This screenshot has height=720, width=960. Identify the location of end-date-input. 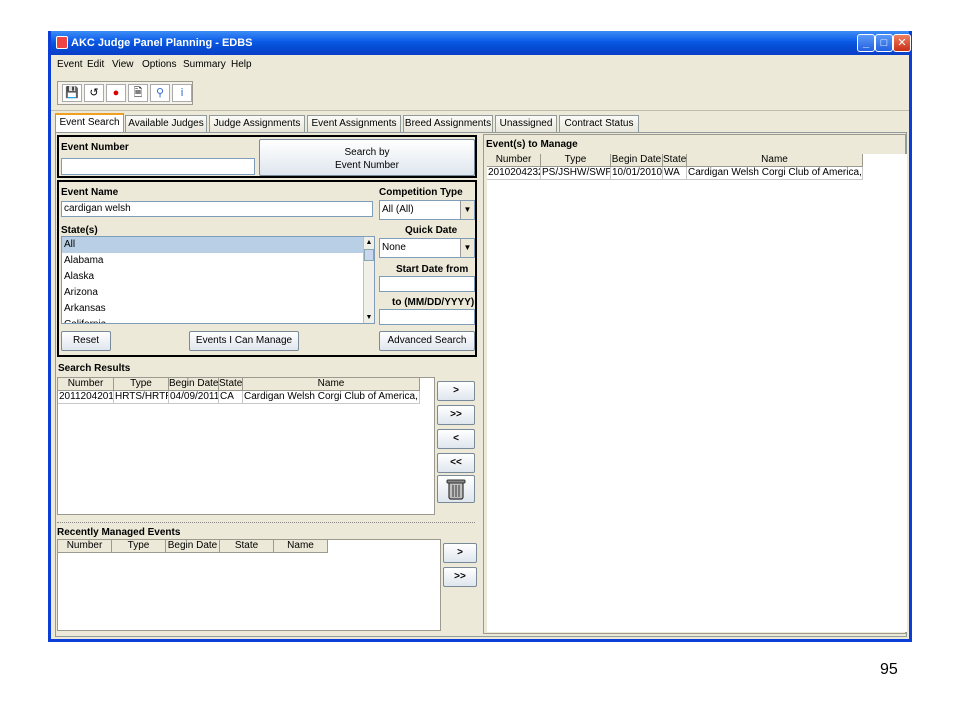
(427, 317).